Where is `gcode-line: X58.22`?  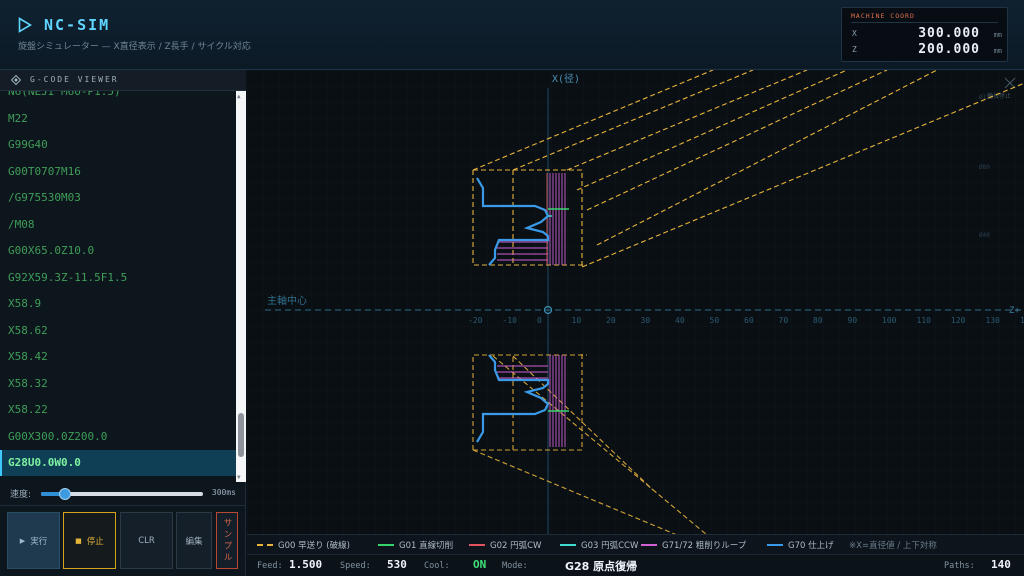 gcode-line: X58.22 is located at coordinates (118, 410).